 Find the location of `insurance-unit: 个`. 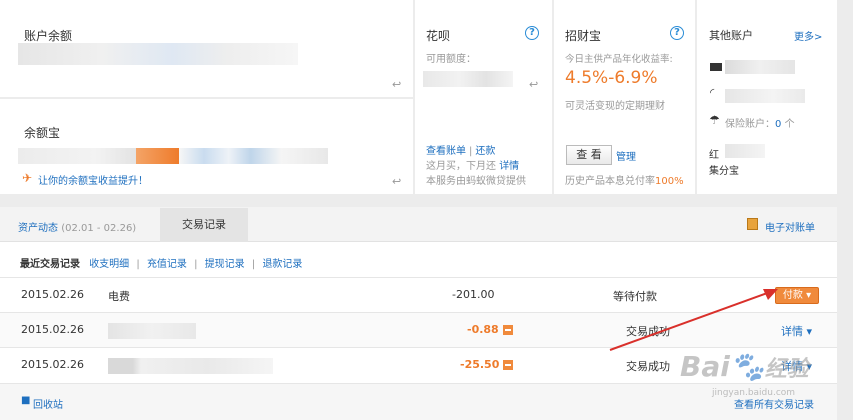

insurance-unit: 个 is located at coordinates (789, 124).